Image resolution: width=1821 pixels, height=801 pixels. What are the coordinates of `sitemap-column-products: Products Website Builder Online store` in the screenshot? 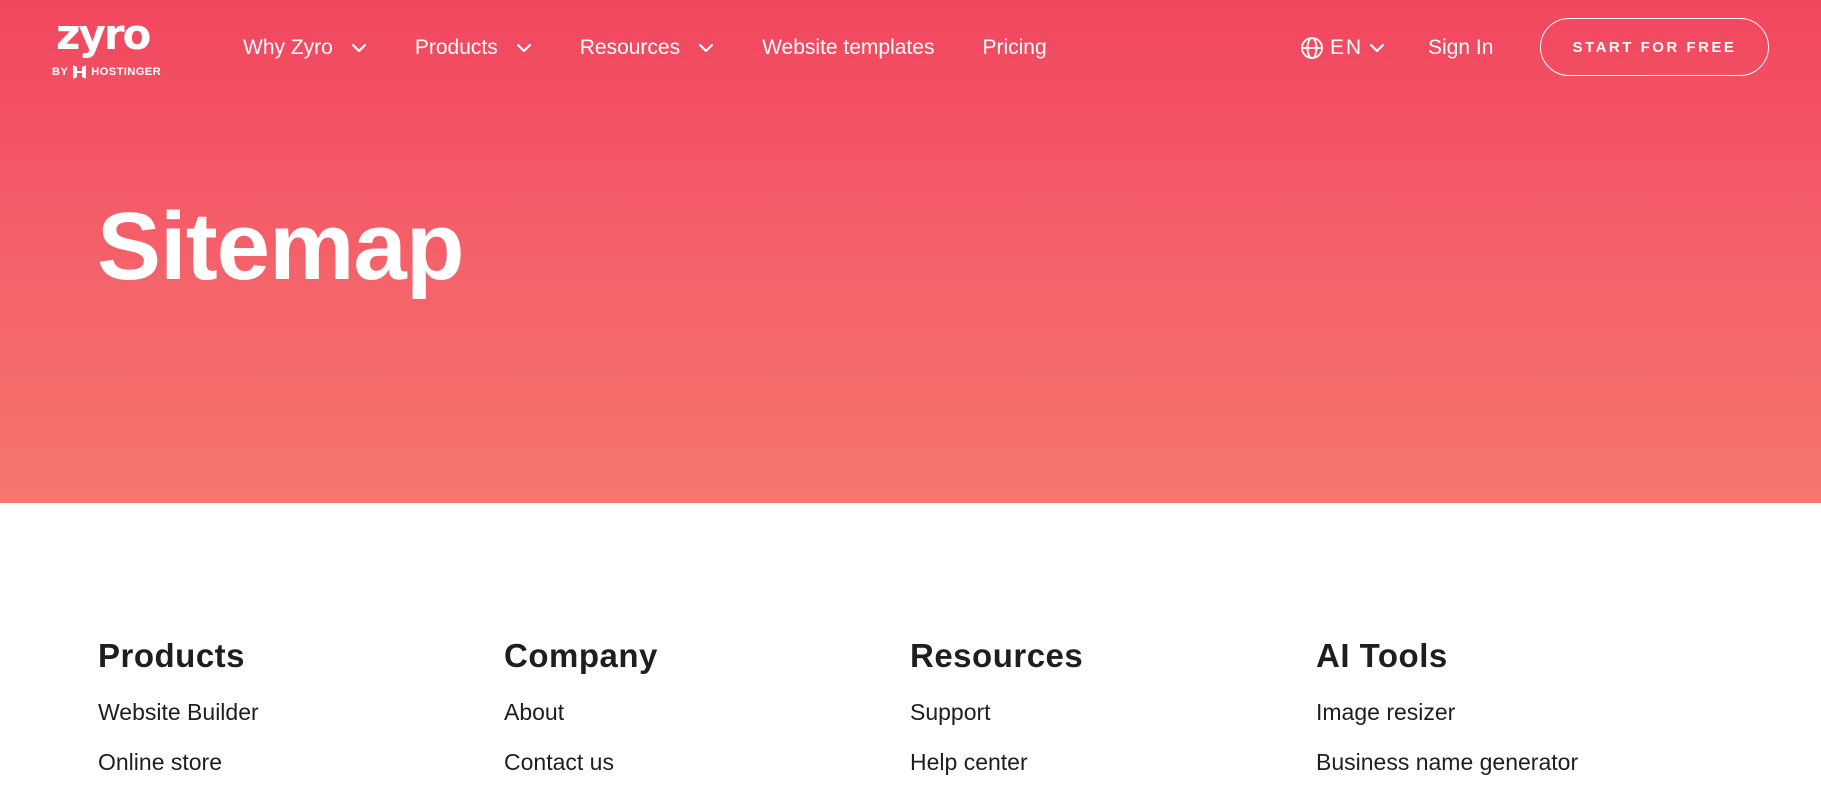 It's located at (288, 716).